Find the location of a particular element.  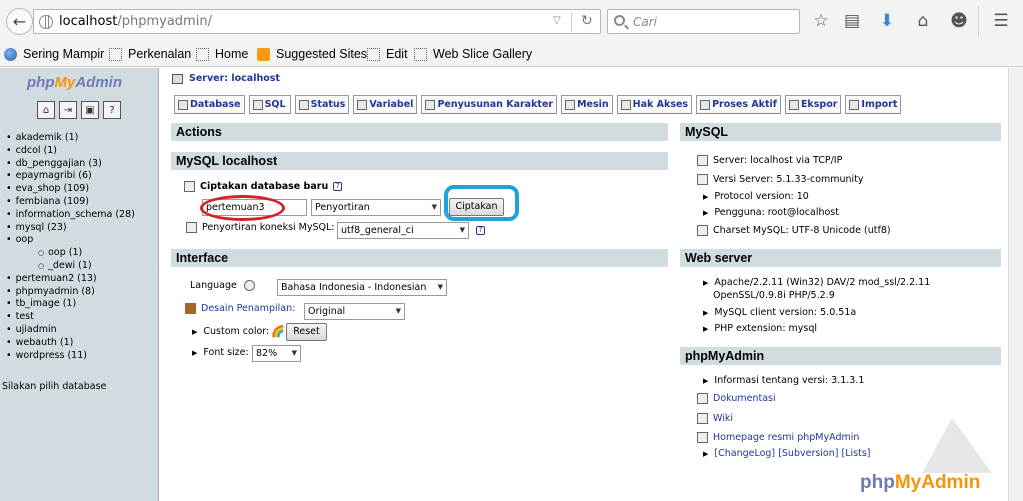

status-icon is located at coordinates (303, 105).